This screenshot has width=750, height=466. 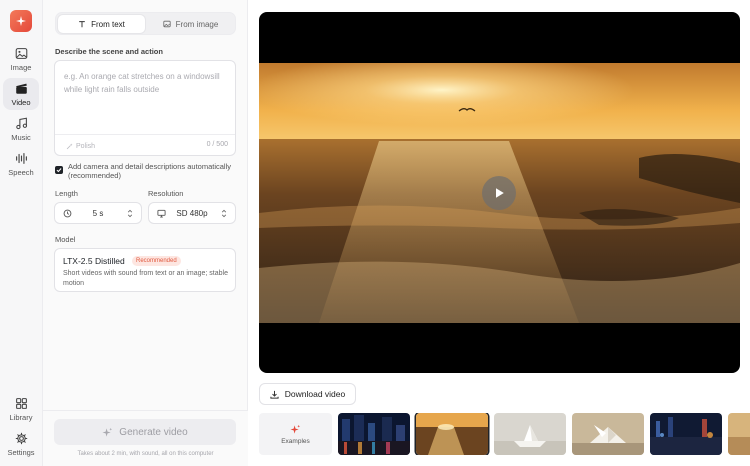 I want to click on thumbnail-image-night-city, so click(x=374, y=434).